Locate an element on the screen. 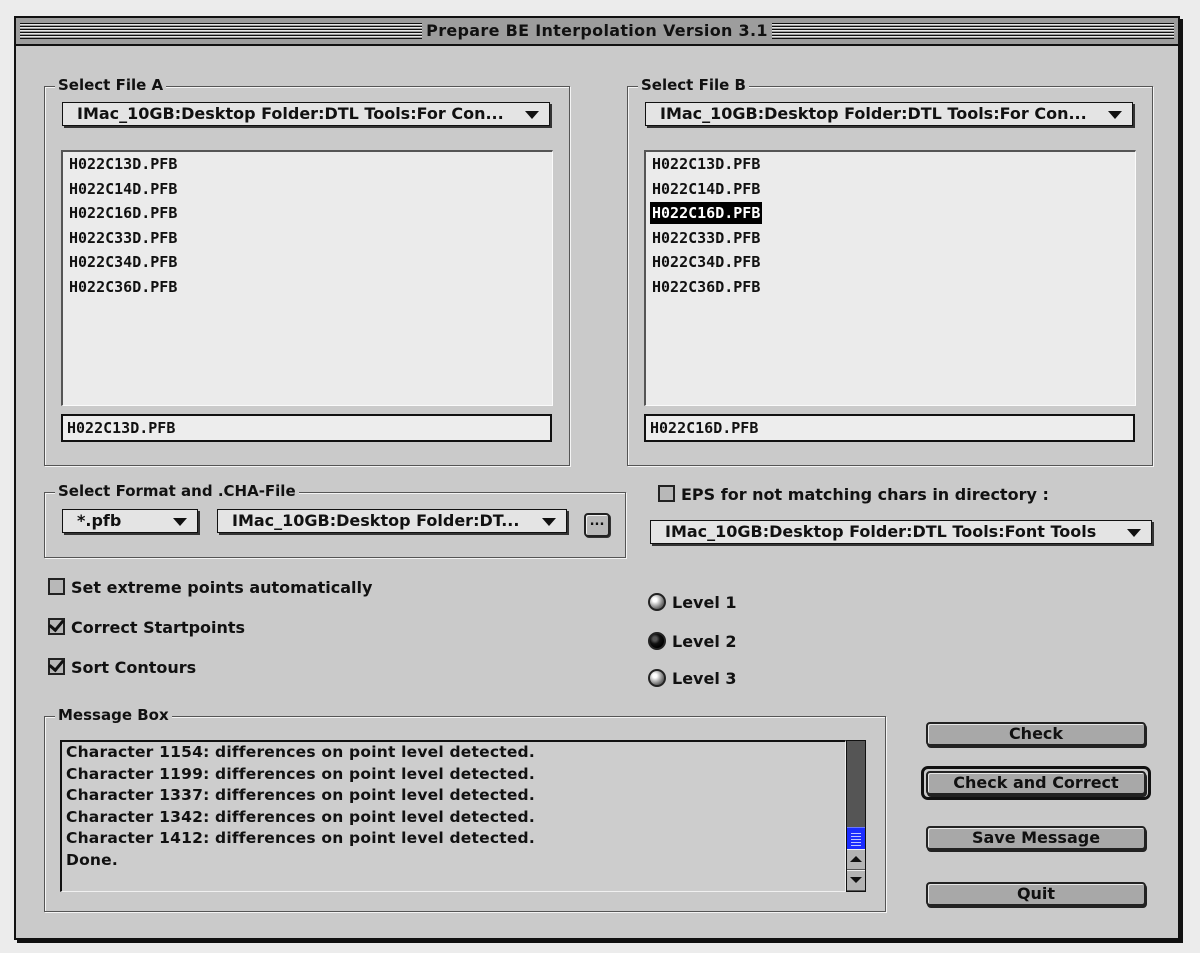 This screenshot has width=1200, height=953. format-popup: *.pfb is located at coordinates (130, 521).